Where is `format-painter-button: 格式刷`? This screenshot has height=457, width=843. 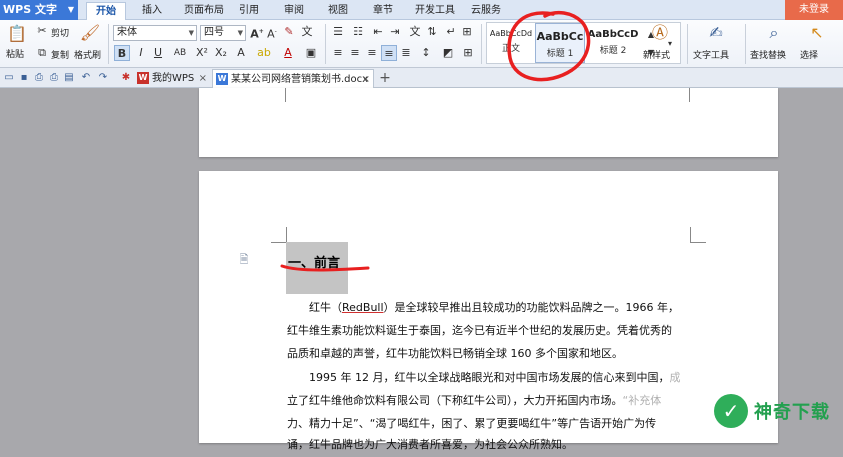
format-painter-button: 格式刷 is located at coordinates (87, 54).